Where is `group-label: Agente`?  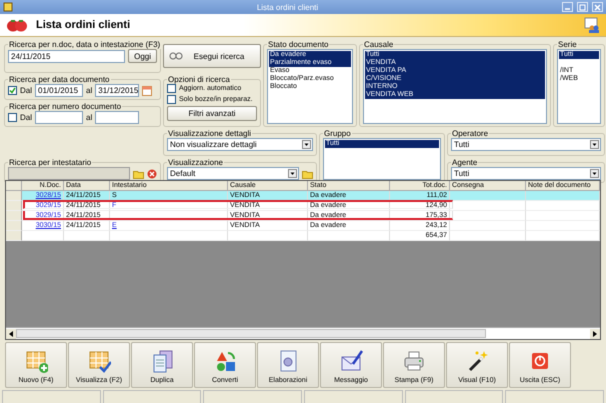 group-label: Agente is located at coordinates (464, 162).